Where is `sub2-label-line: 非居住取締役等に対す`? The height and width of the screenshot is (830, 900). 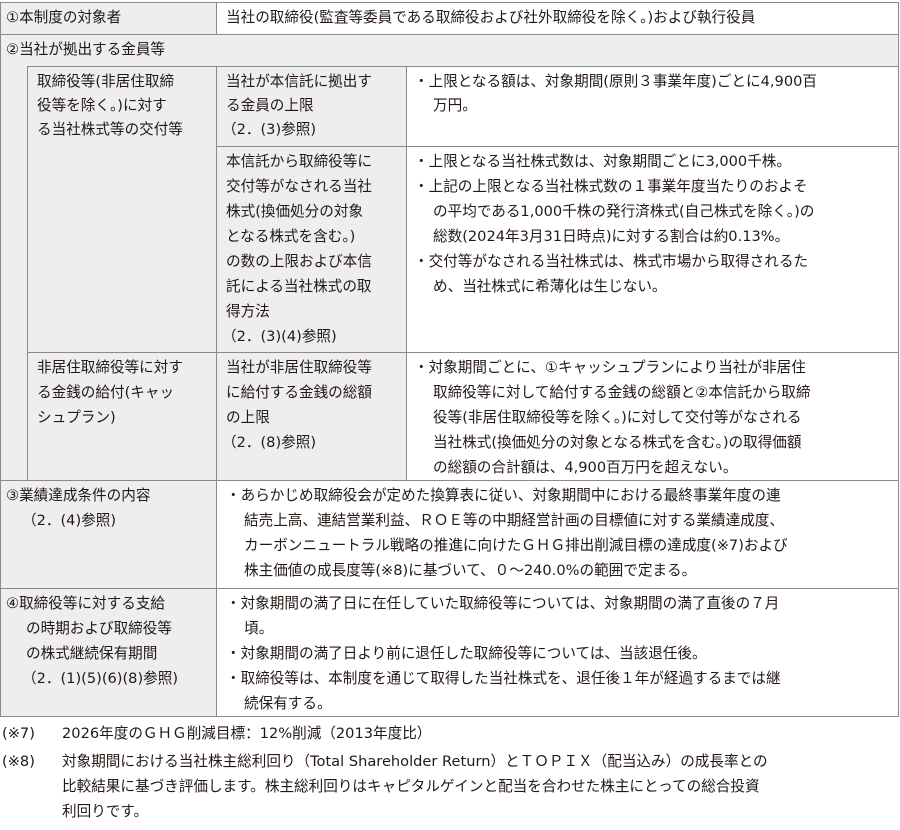 sub2-label-line: 非居住取締役等に対す is located at coordinates (110, 367).